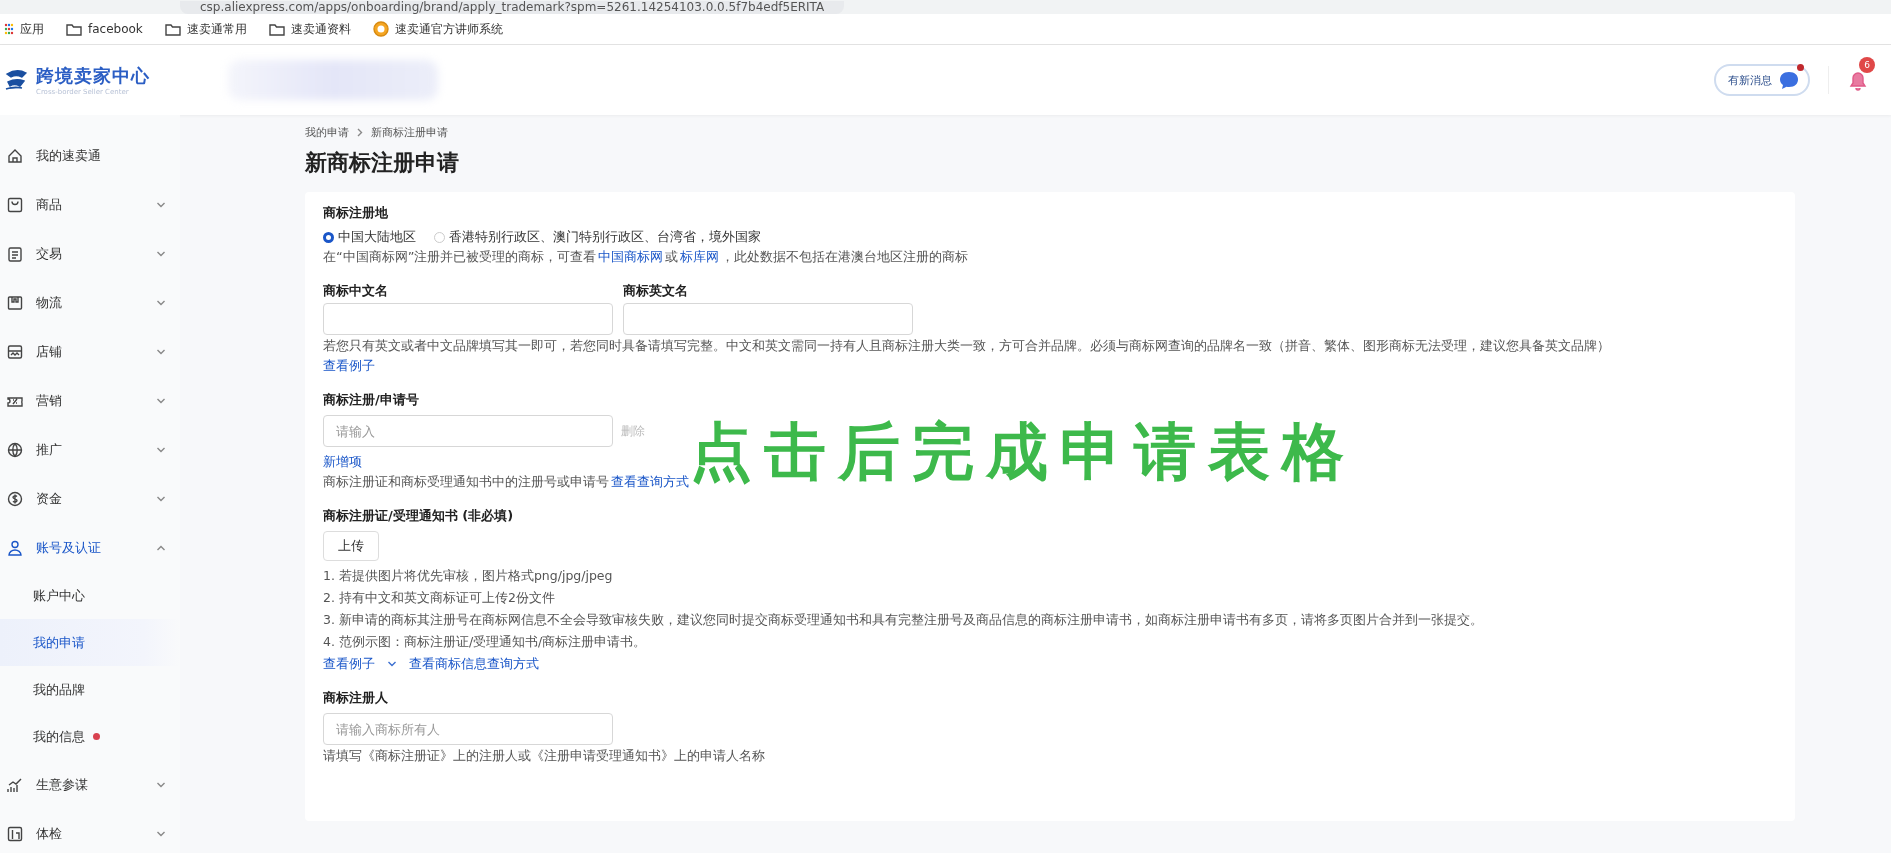 This screenshot has height=853, width=1891. What do you see at coordinates (356, 213) in the screenshot?
I see `field-label: 商标注册地` at bounding box center [356, 213].